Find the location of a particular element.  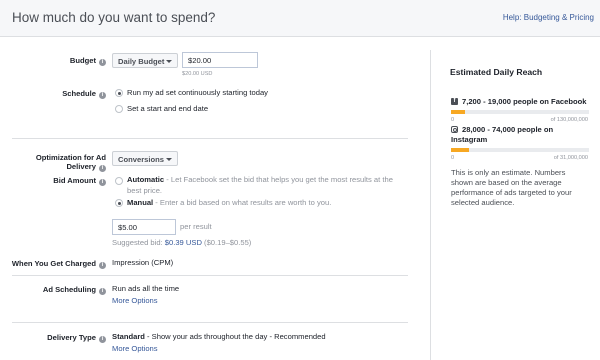

budget-type-value: Daily Budget is located at coordinates (141, 61).